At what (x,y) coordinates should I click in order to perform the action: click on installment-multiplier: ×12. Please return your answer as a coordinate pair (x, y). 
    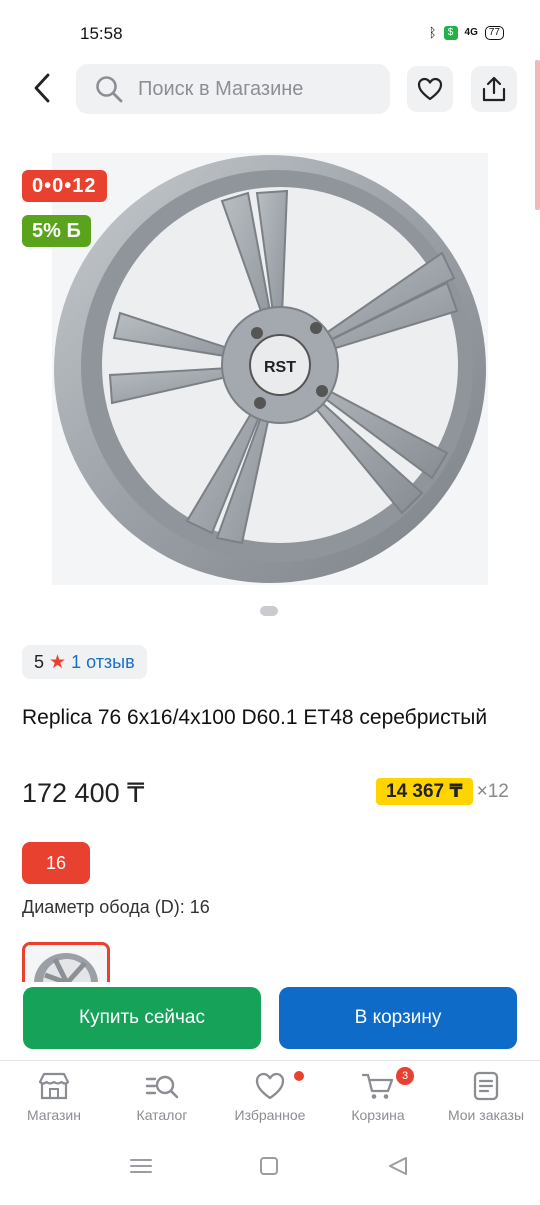
    Looking at the image, I should click on (492, 791).